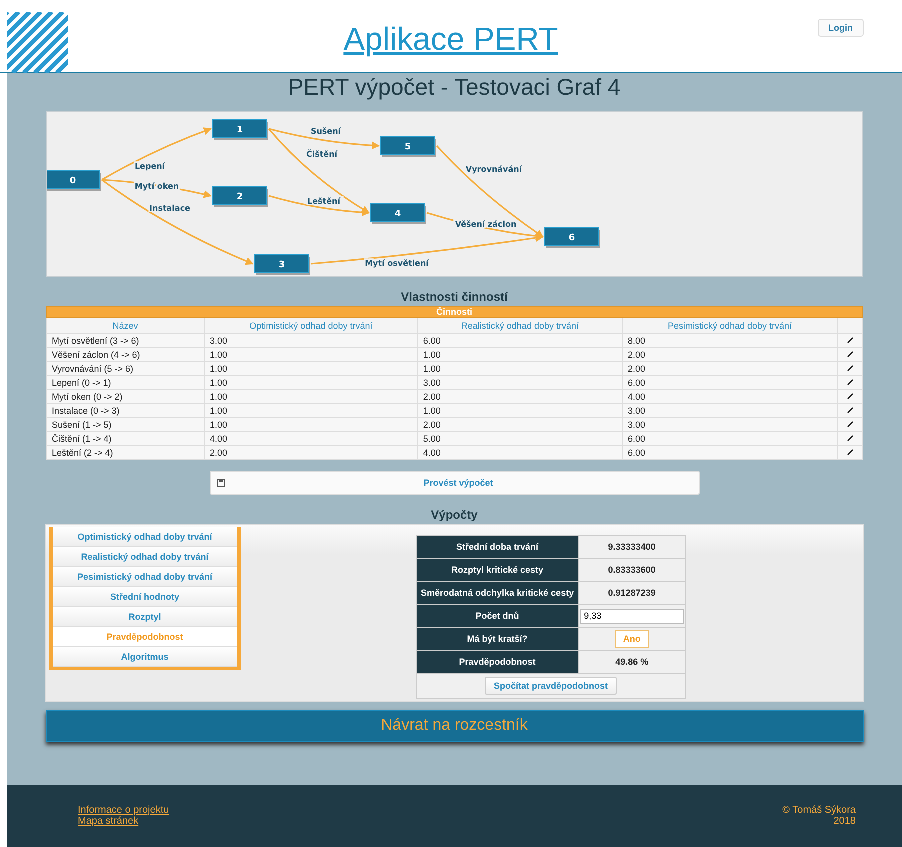  What do you see at coordinates (632, 662) in the screenshot?
I see `result-value: 49.86 %` at bounding box center [632, 662].